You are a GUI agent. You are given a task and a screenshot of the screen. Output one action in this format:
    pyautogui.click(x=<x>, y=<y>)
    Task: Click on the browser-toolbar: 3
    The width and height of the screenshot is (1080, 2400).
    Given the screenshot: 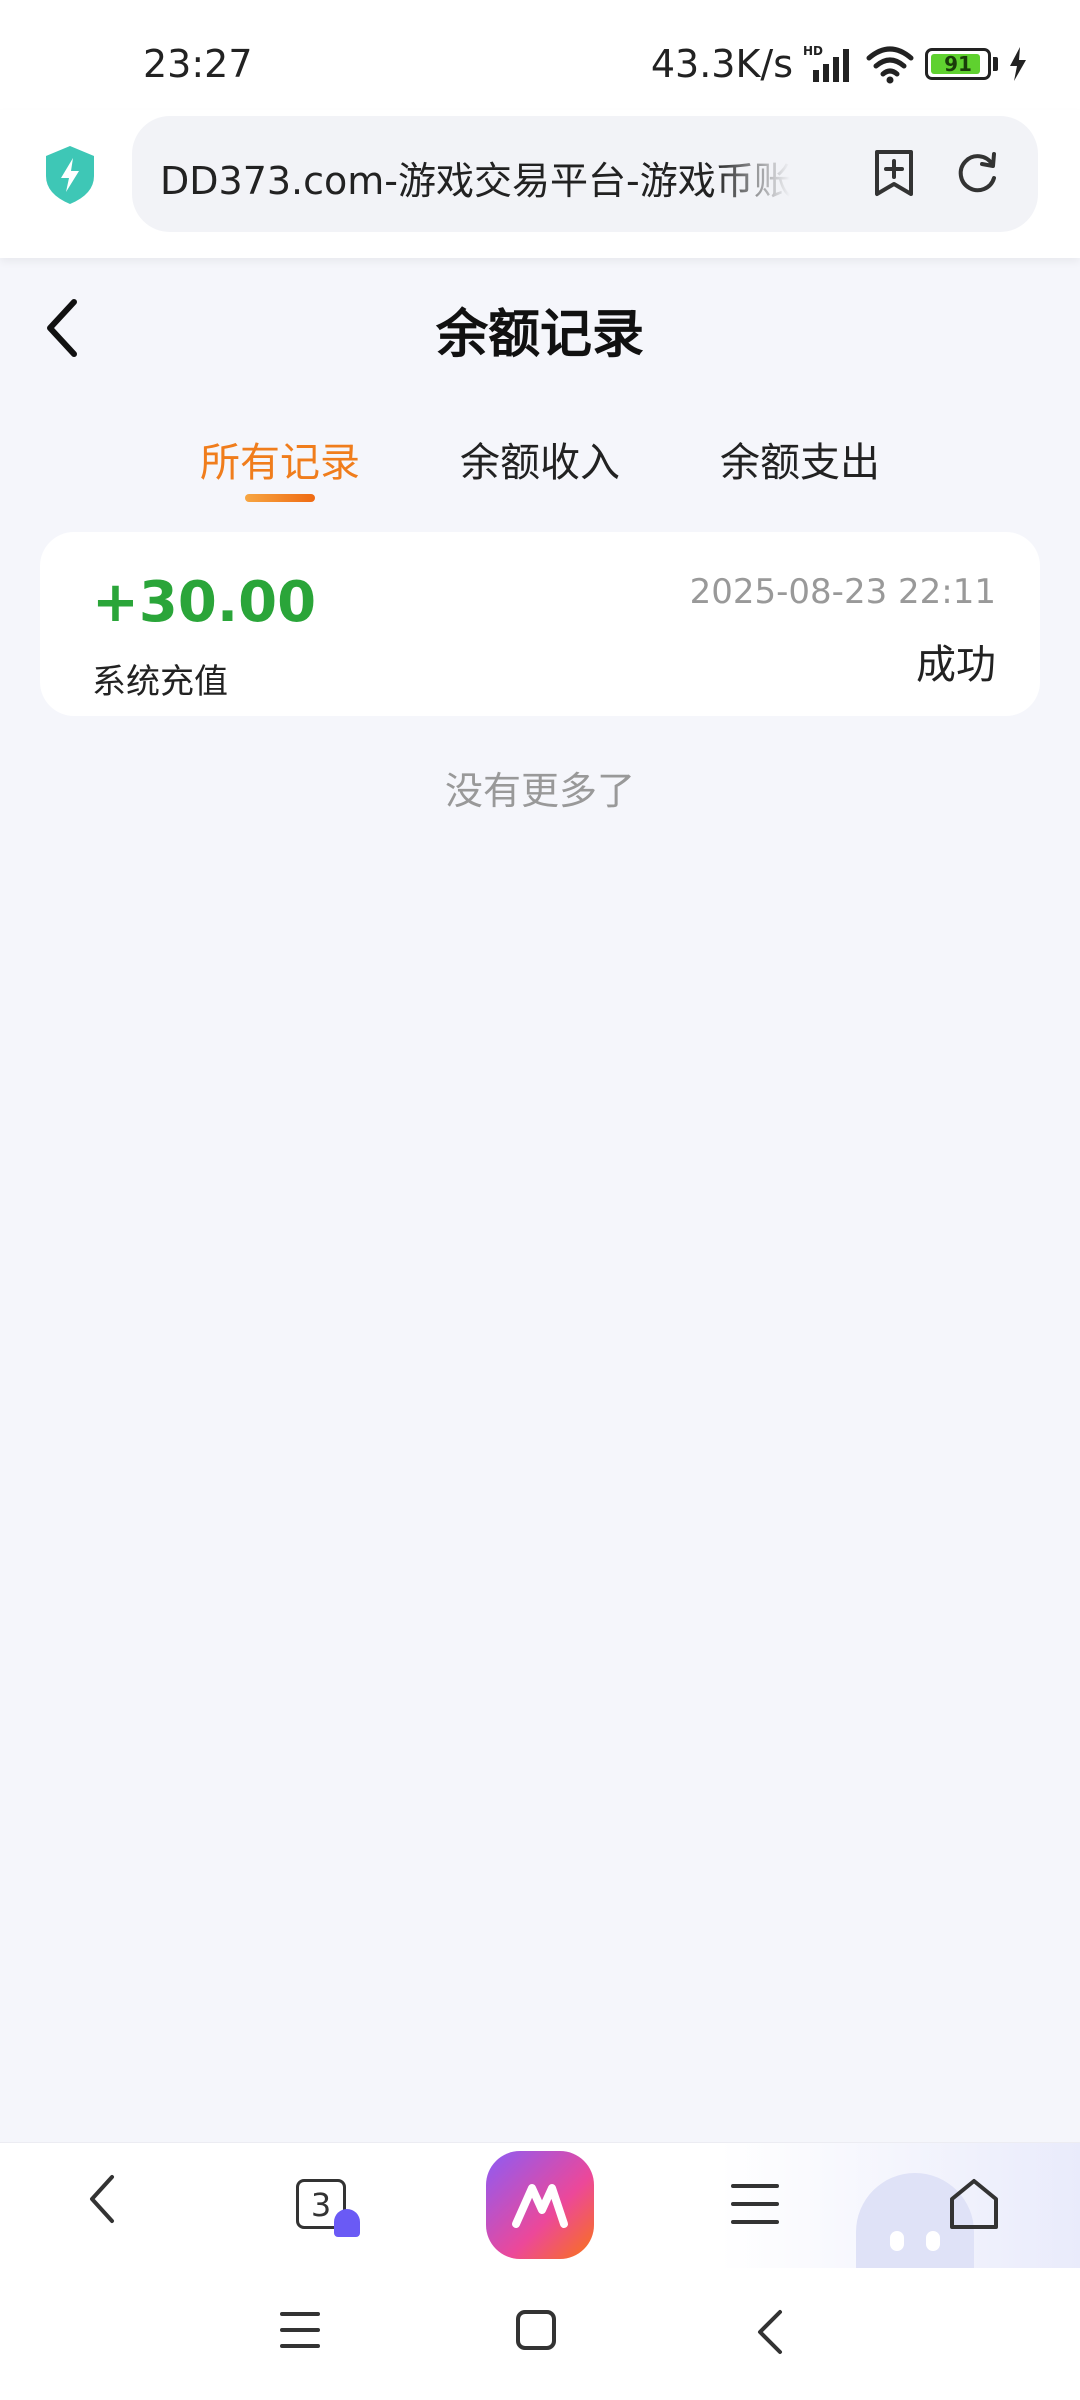 What is the action you would take?
    pyautogui.click(x=540, y=2205)
    